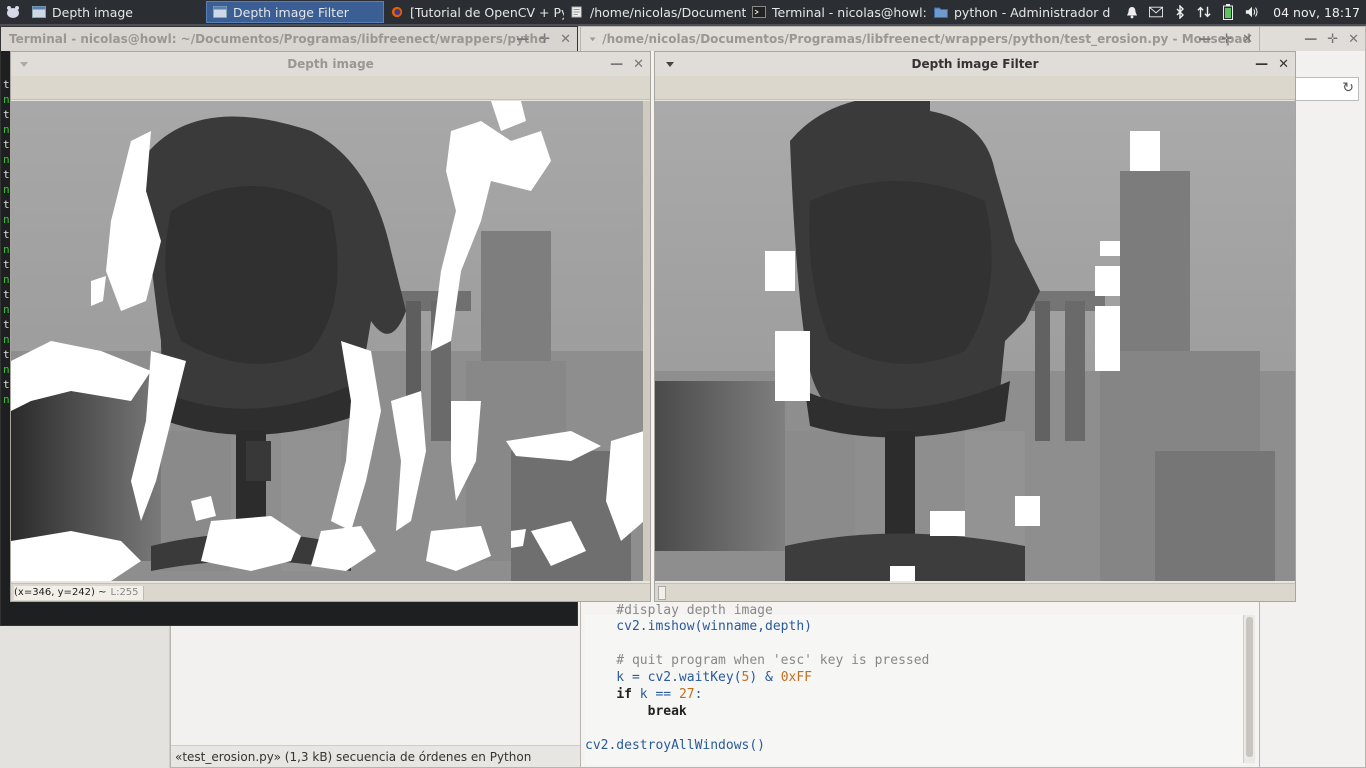 The height and width of the screenshot is (768, 1366). What do you see at coordinates (397, 12) in the screenshot?
I see `firefox-icon` at bounding box center [397, 12].